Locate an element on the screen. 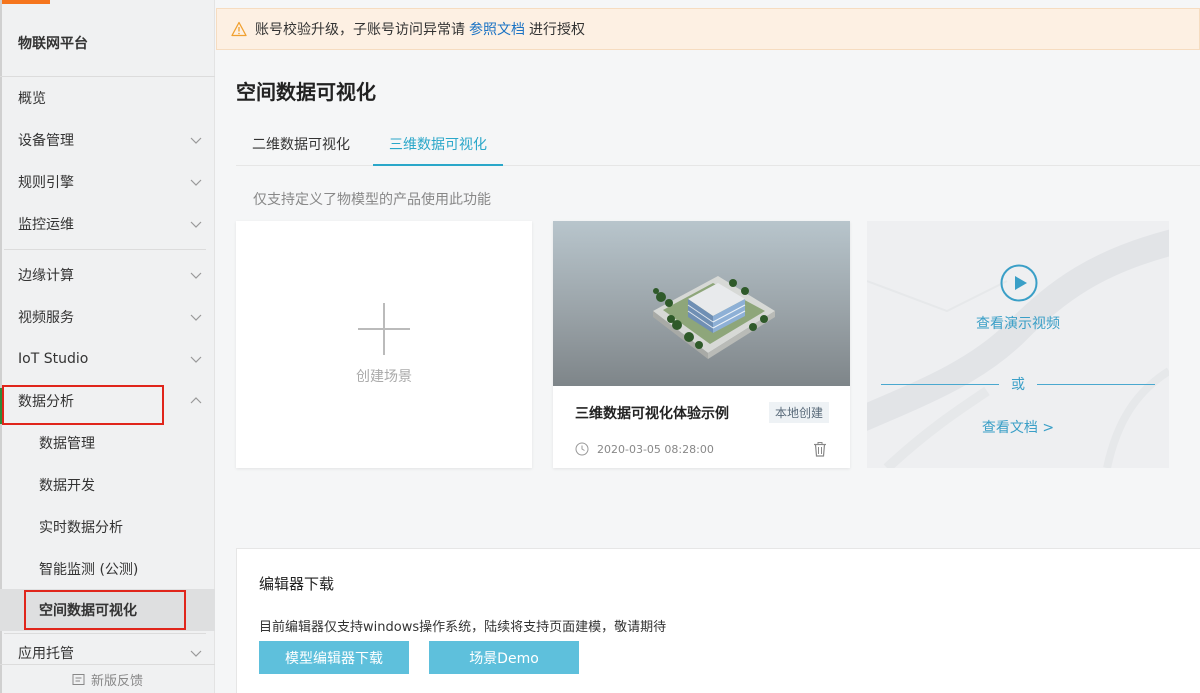 This screenshot has width=1200, height=693. scene-timestamp: 2020-03-05 08:28:00 is located at coordinates (644, 449).